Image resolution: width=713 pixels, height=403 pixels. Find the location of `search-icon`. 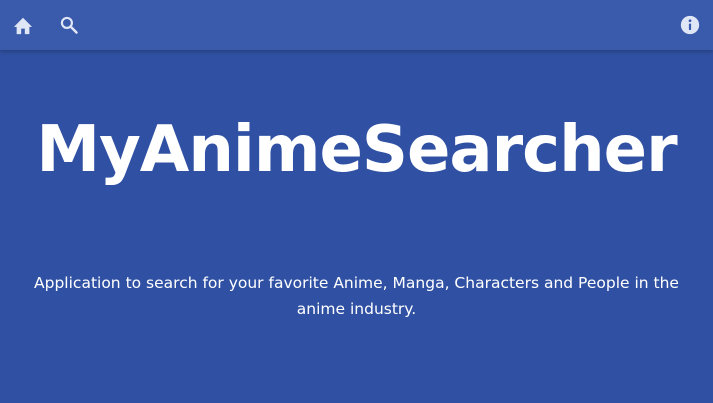

search-icon is located at coordinates (69, 25).